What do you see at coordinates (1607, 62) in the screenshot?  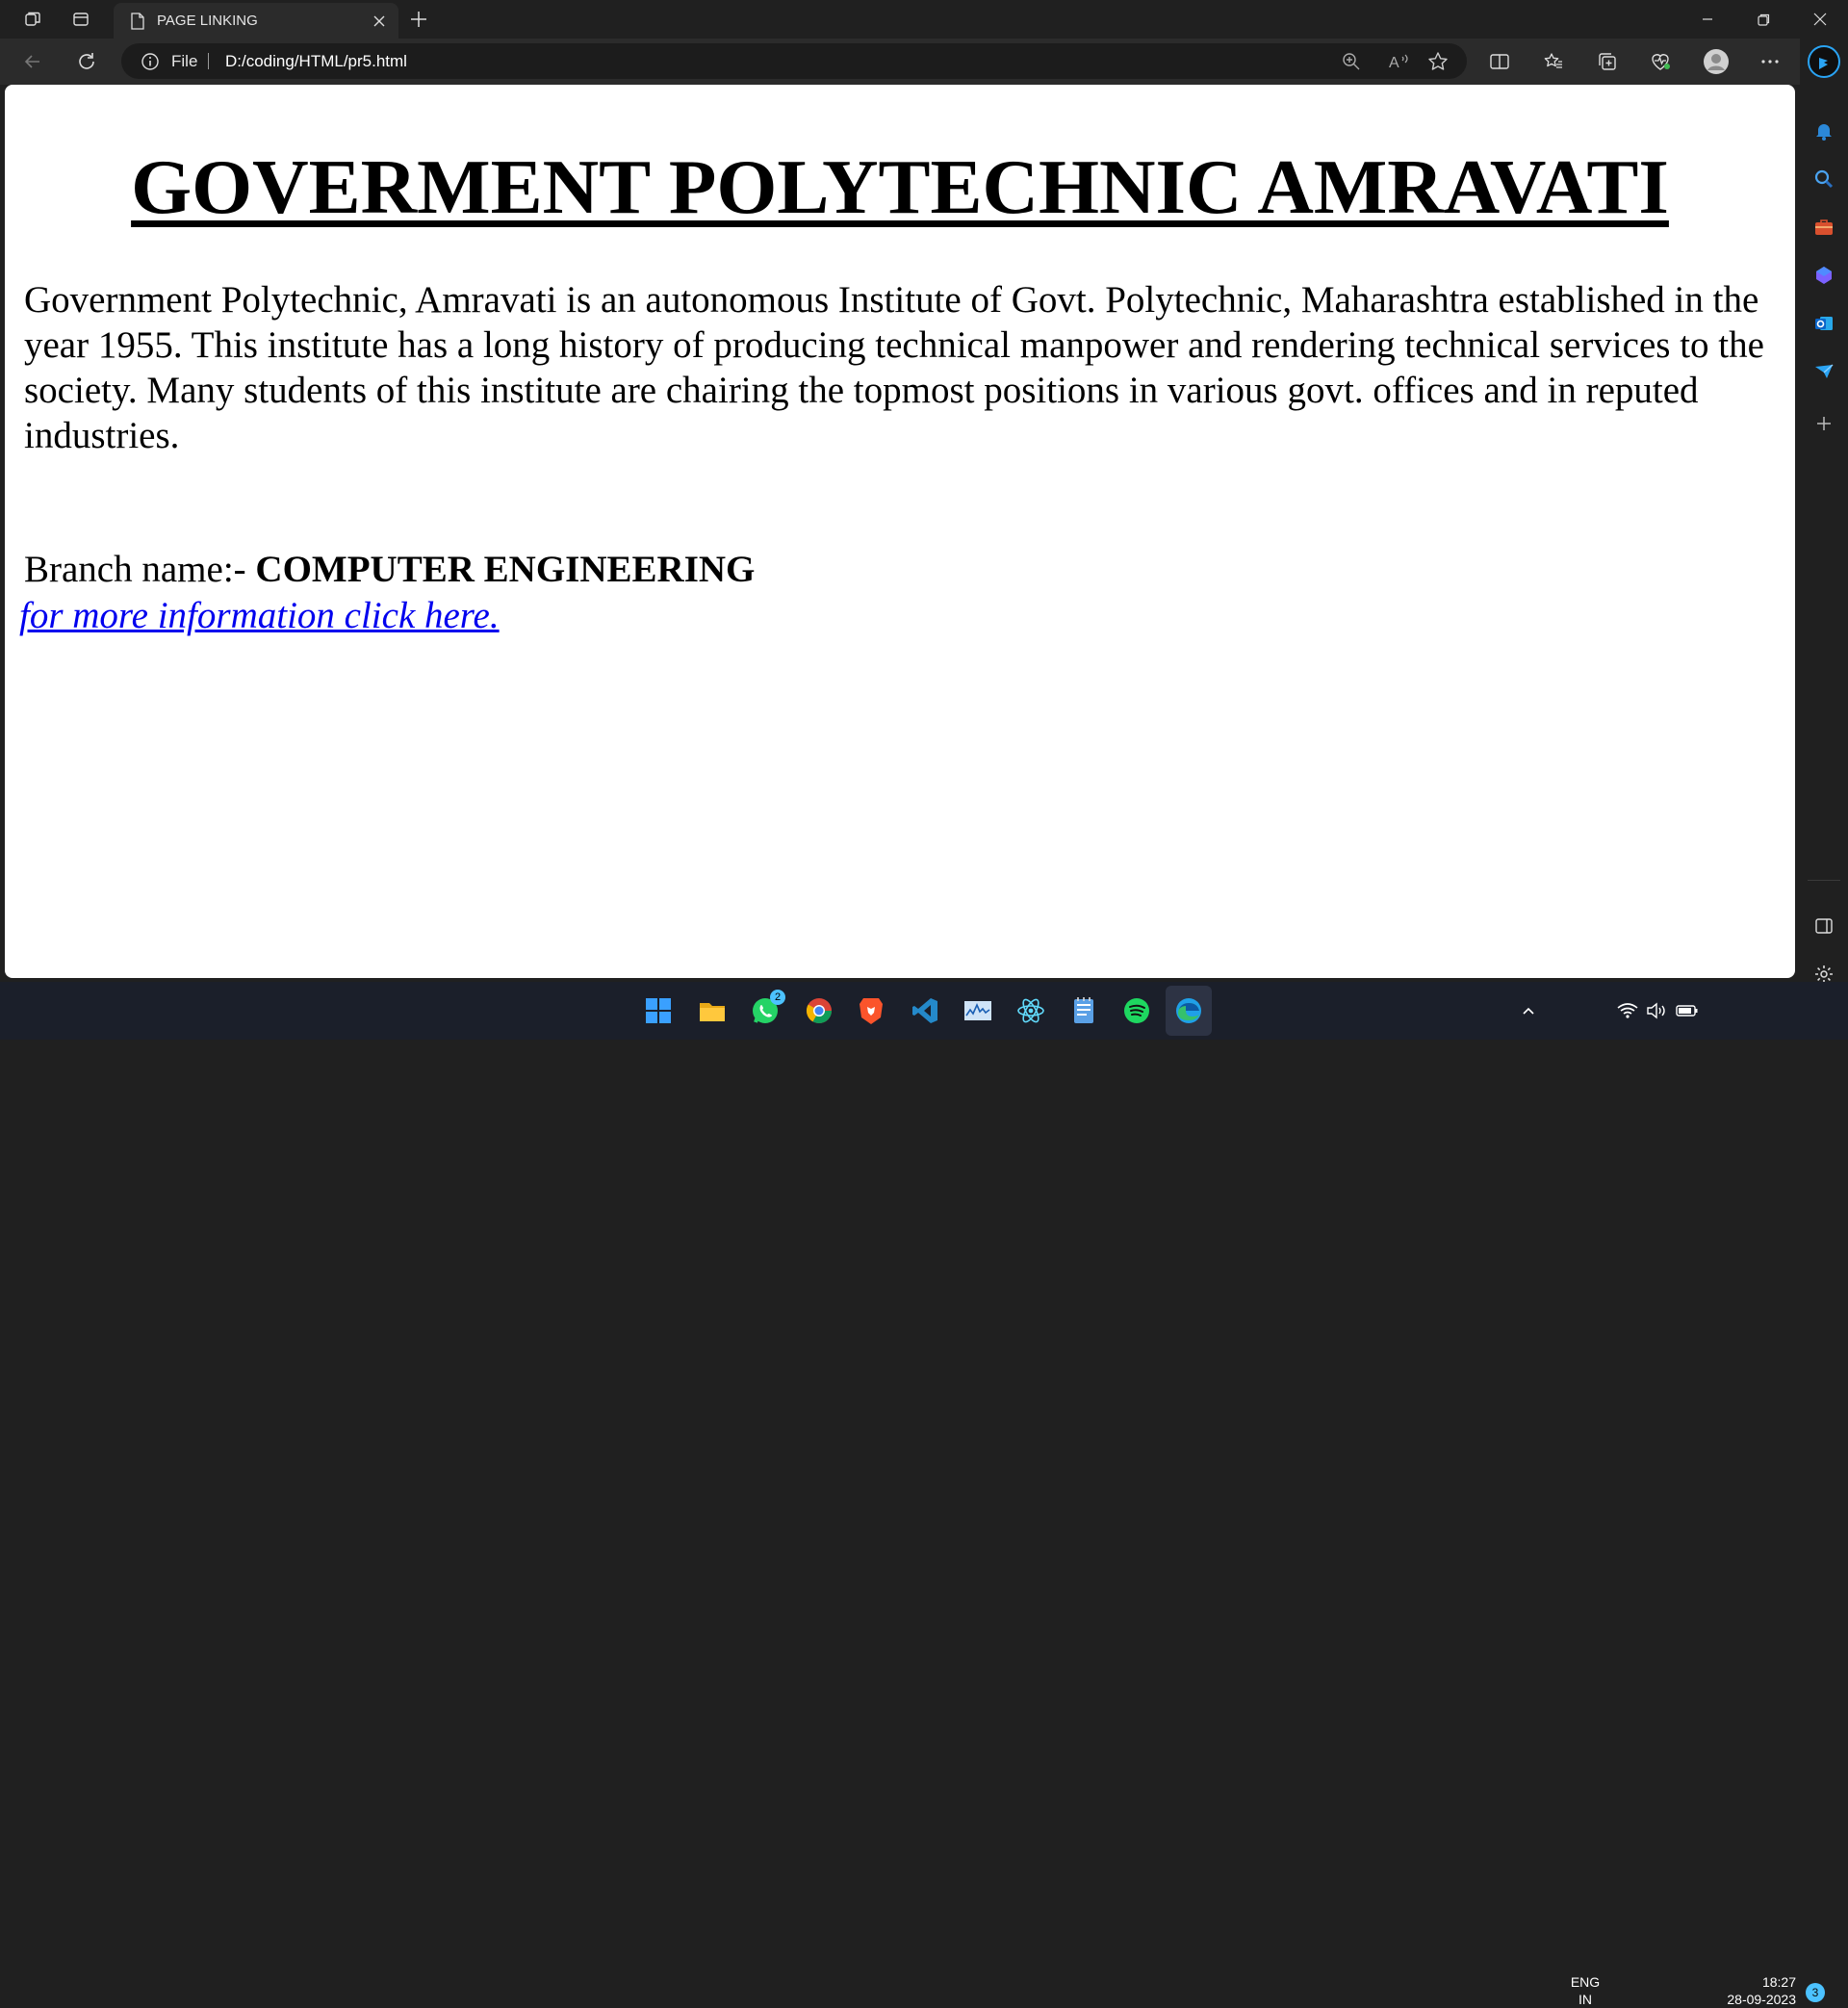 I see `collections-icon` at bounding box center [1607, 62].